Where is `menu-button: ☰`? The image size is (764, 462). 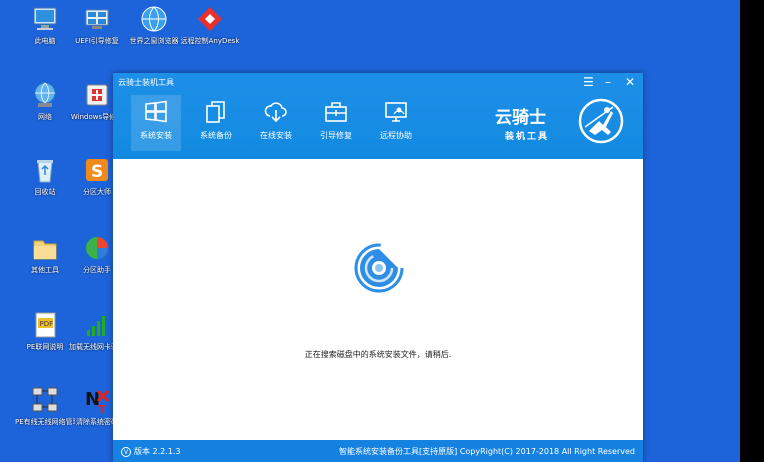
menu-button: ☰ is located at coordinates (588, 82).